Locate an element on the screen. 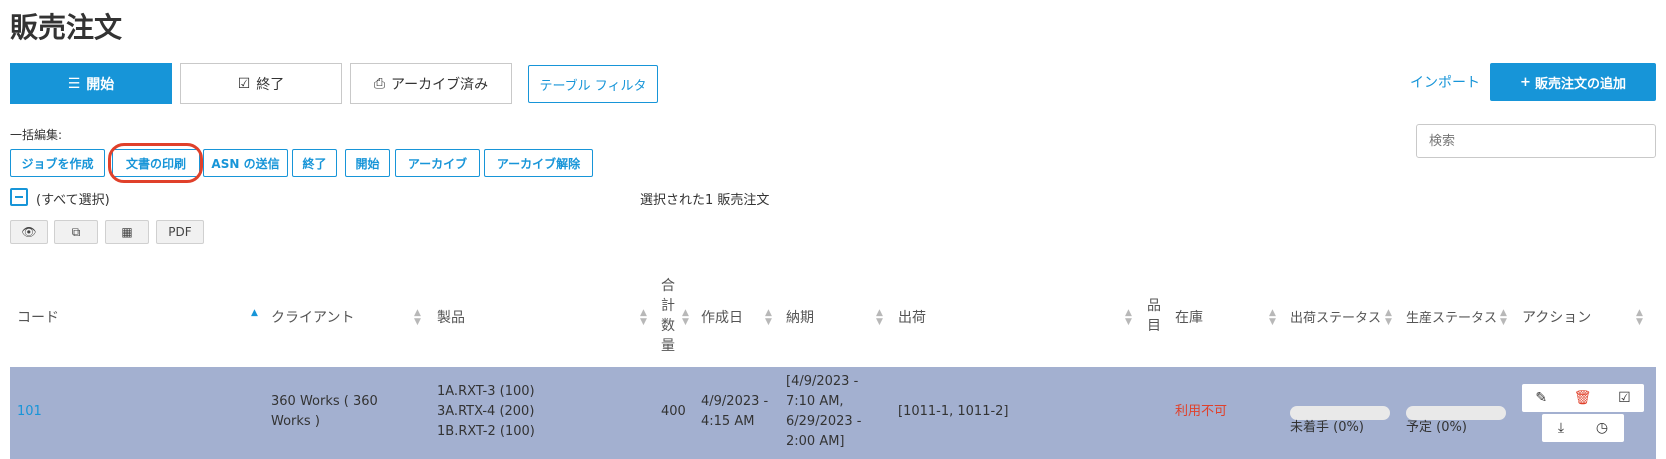 The height and width of the screenshot is (459, 1666). view-button: 👁 is located at coordinates (29, 232).